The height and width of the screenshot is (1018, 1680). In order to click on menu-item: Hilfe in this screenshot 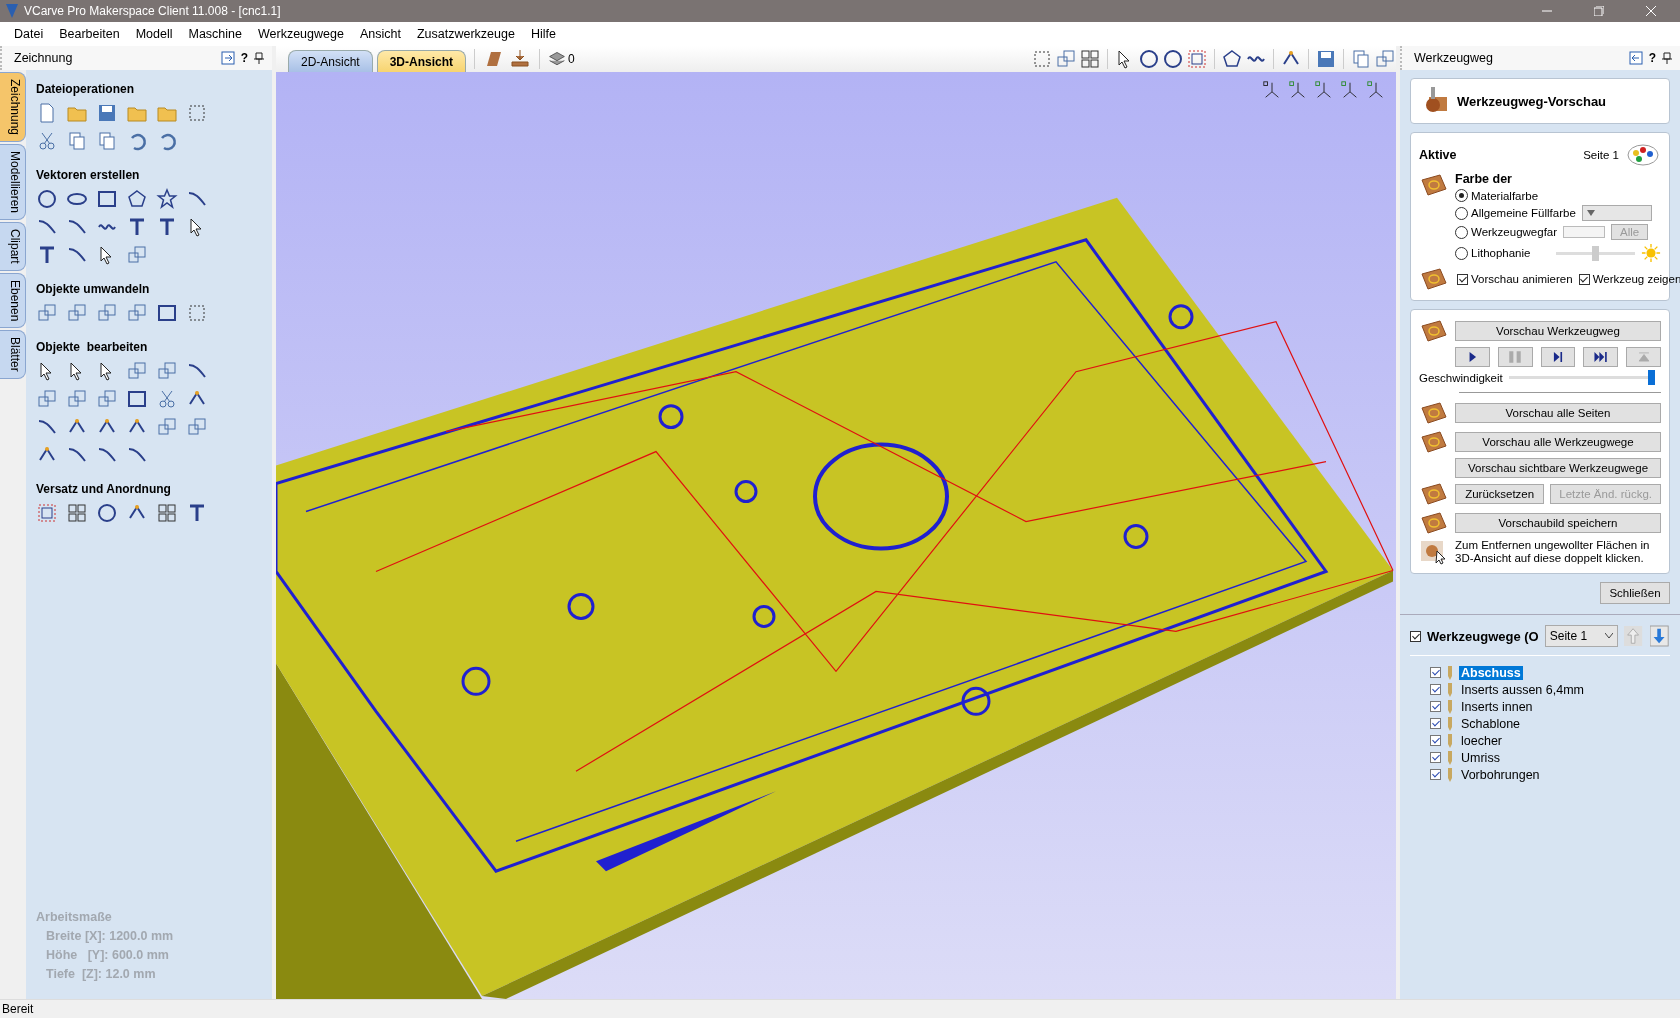, I will do `click(543, 34)`.